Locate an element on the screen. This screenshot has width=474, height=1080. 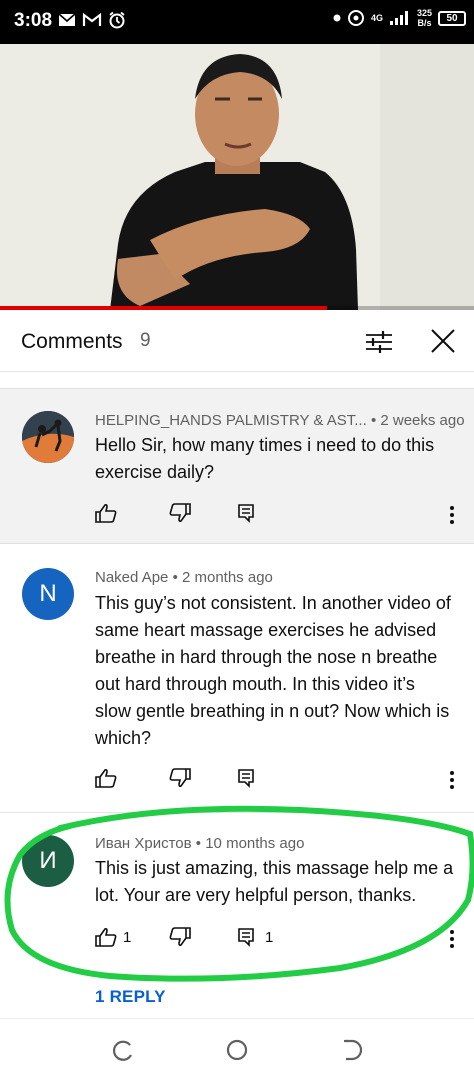
comment-meta: Naked Ape • 2 months ago is located at coordinates (184, 577).